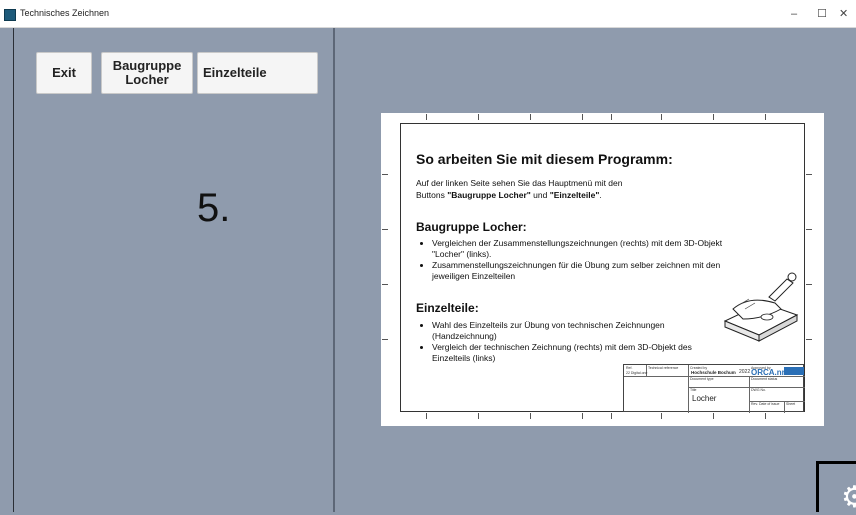 This screenshot has width=856, height=515. Describe the element at coordinates (836, 487) in the screenshot. I see `settings-button: ⚙` at that location.